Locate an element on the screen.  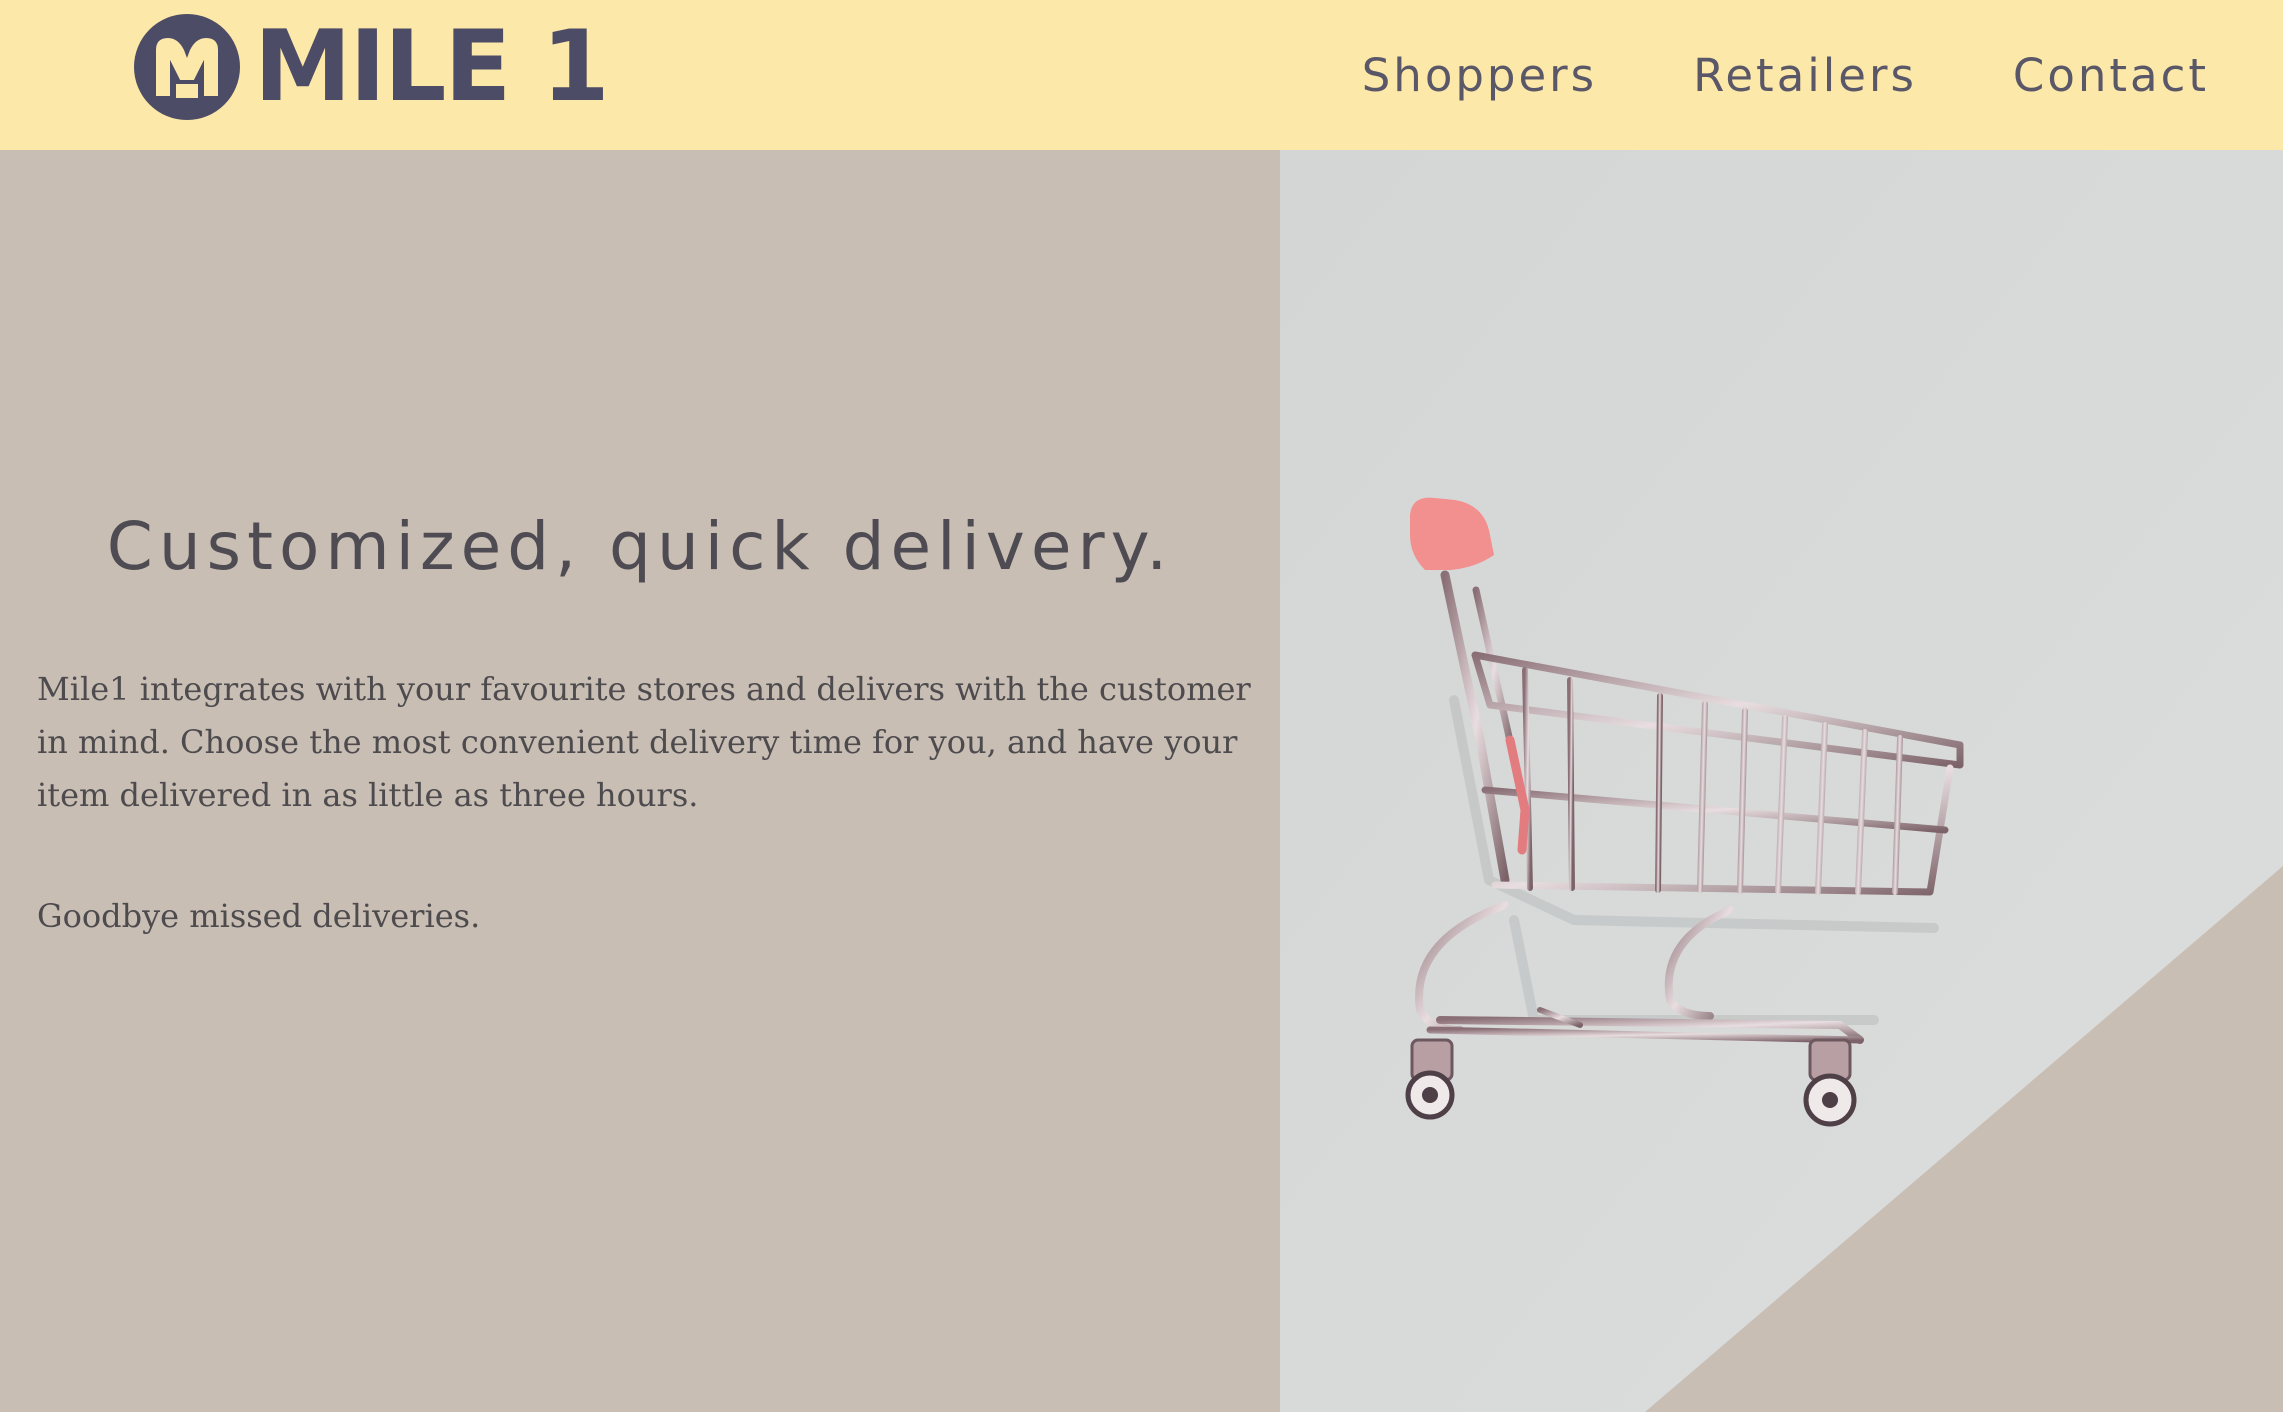
nav-link-contact: Contact is located at coordinates (2111, 75).